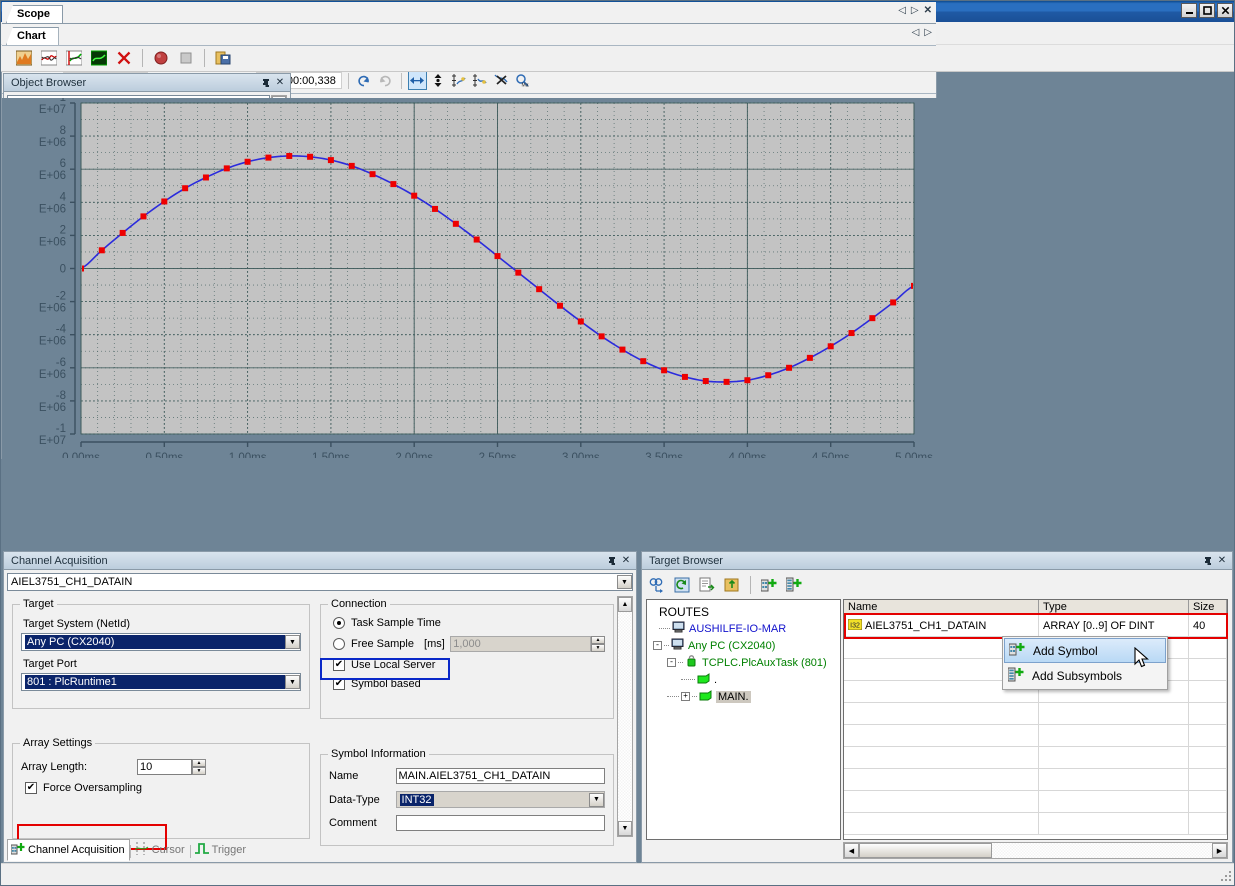  What do you see at coordinates (769, 585) in the screenshot?
I see `add-symbol-icon` at bounding box center [769, 585].